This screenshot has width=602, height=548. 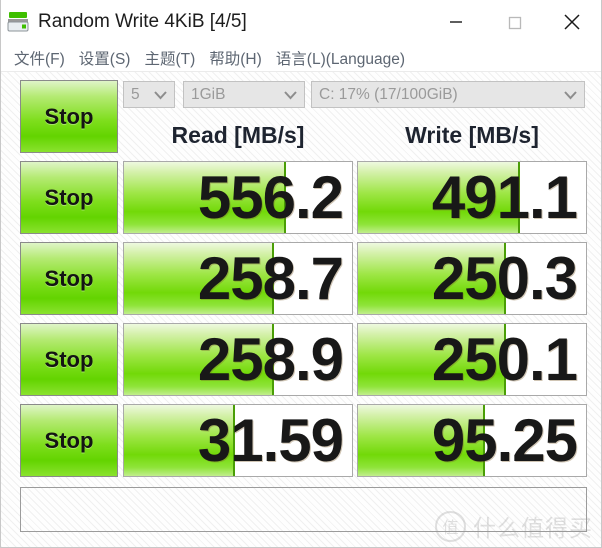 I want to click on read-value: 258.7, so click(x=270, y=278).